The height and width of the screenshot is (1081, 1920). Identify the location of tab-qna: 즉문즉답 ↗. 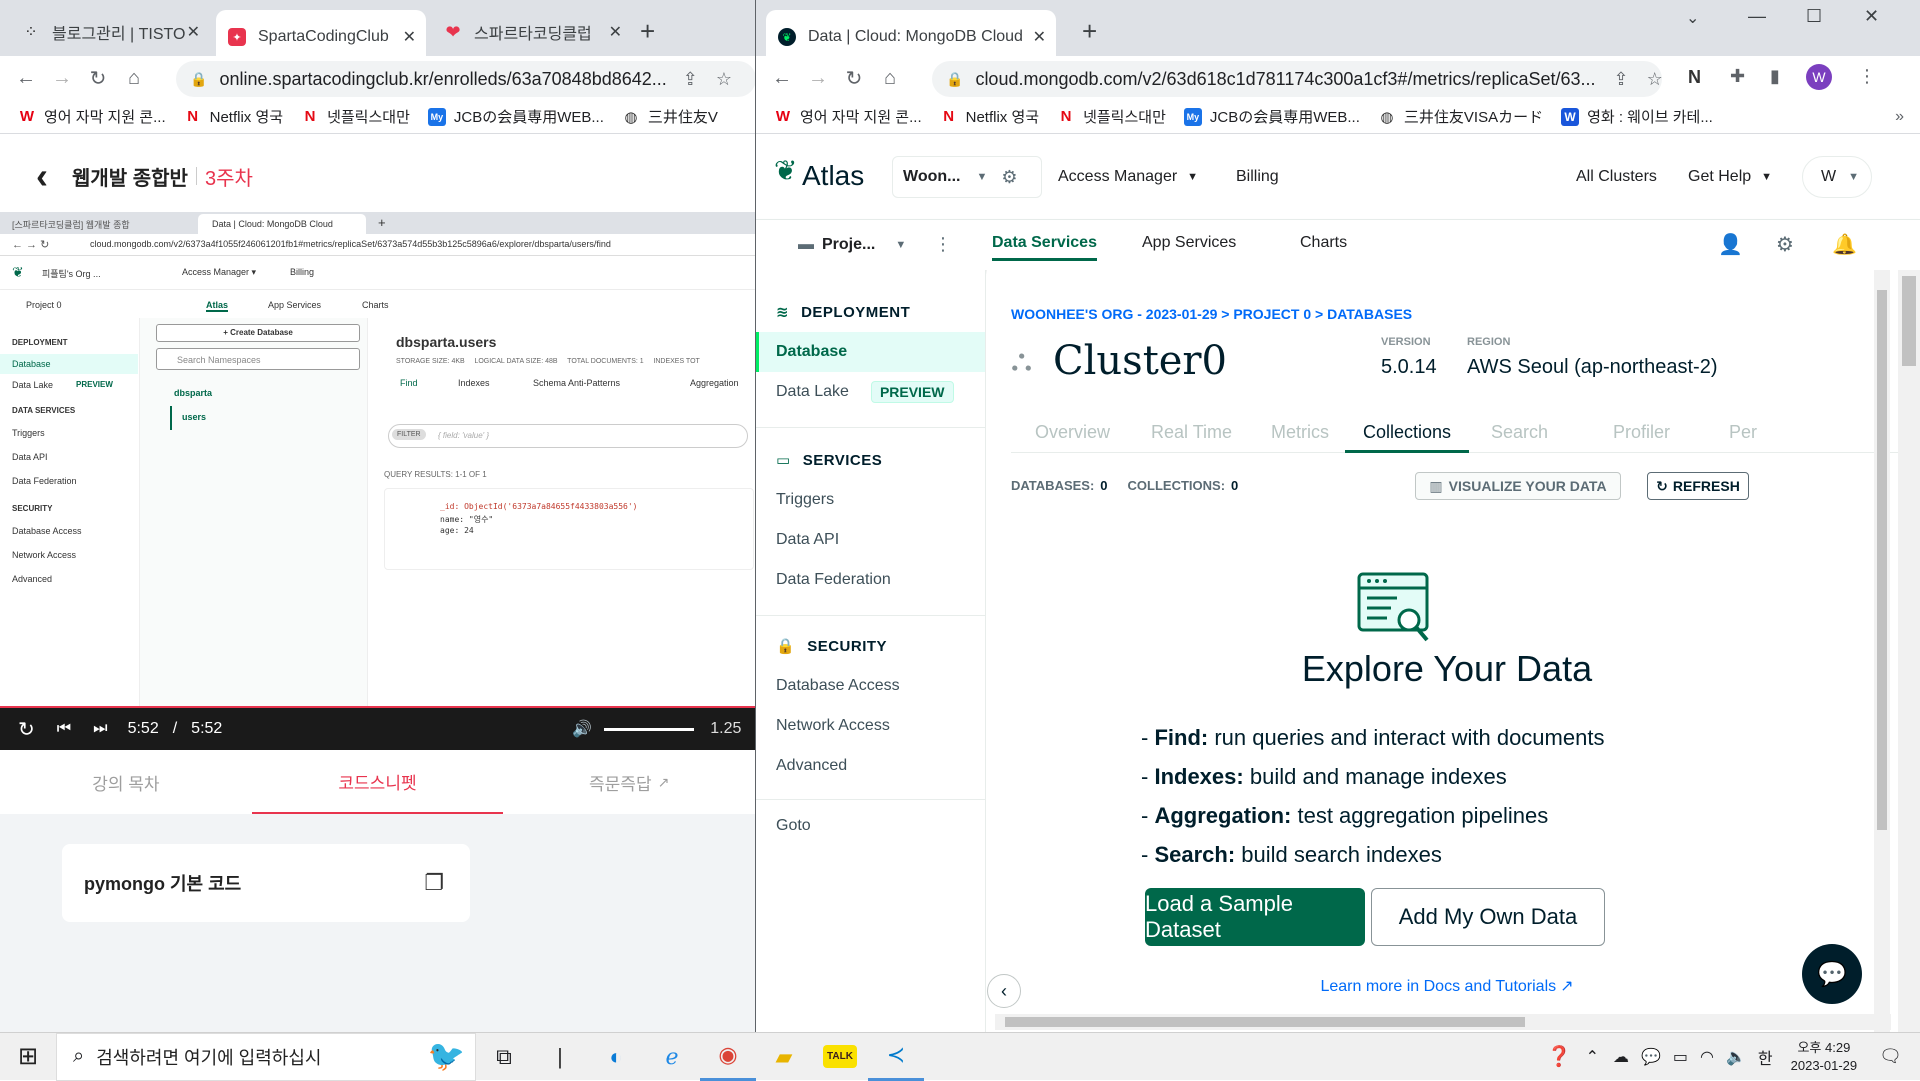
(629, 782).